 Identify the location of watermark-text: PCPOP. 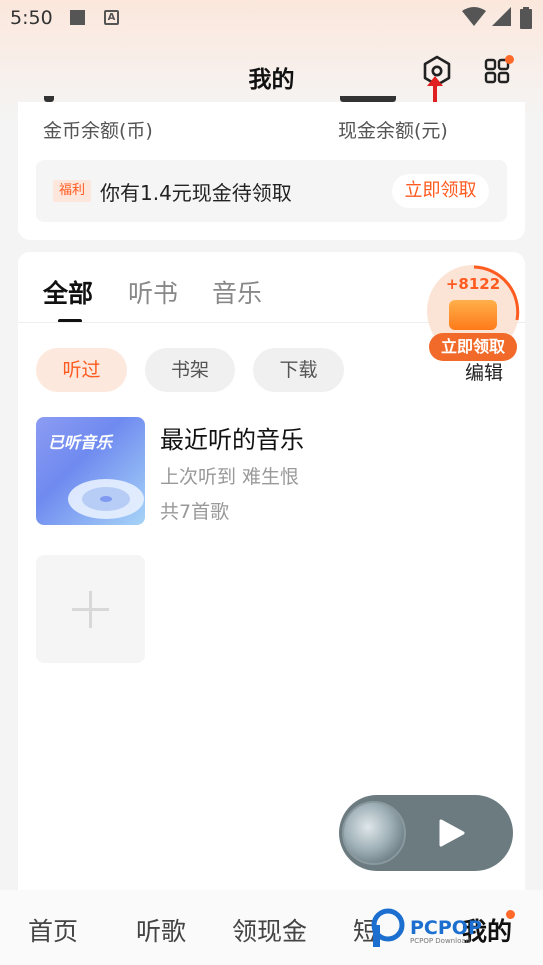
(446, 928).